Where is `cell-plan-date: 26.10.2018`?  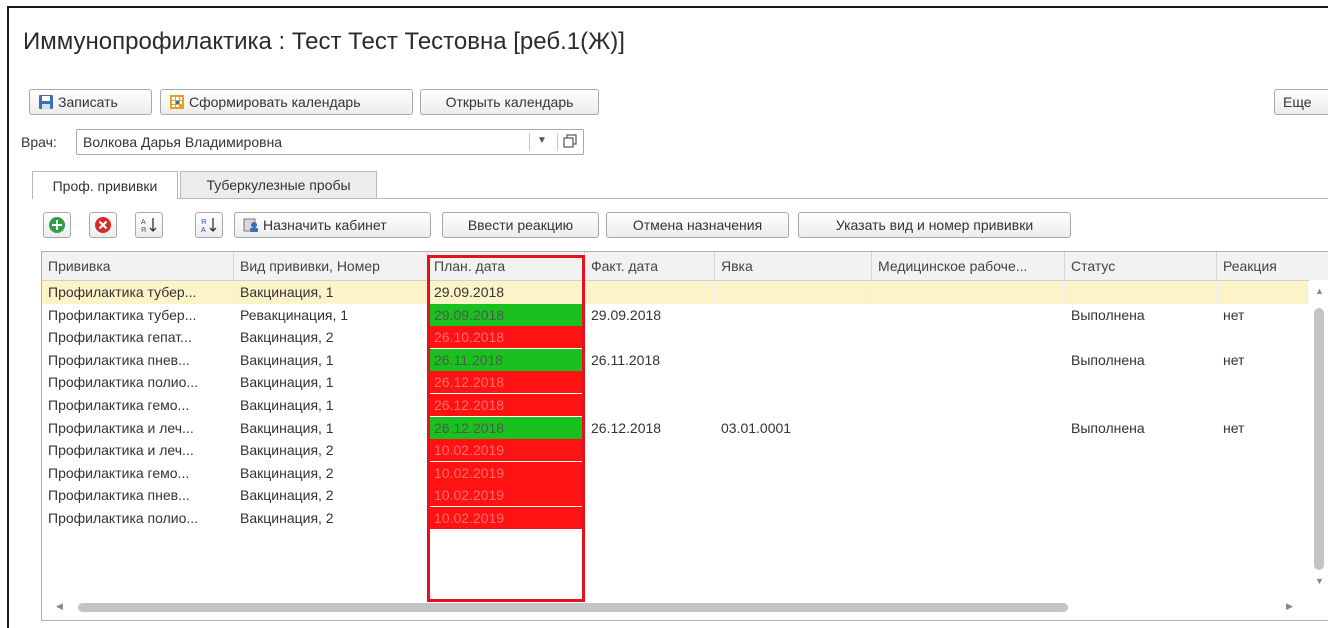
cell-plan-date: 26.10.2018 is located at coordinates (506, 338).